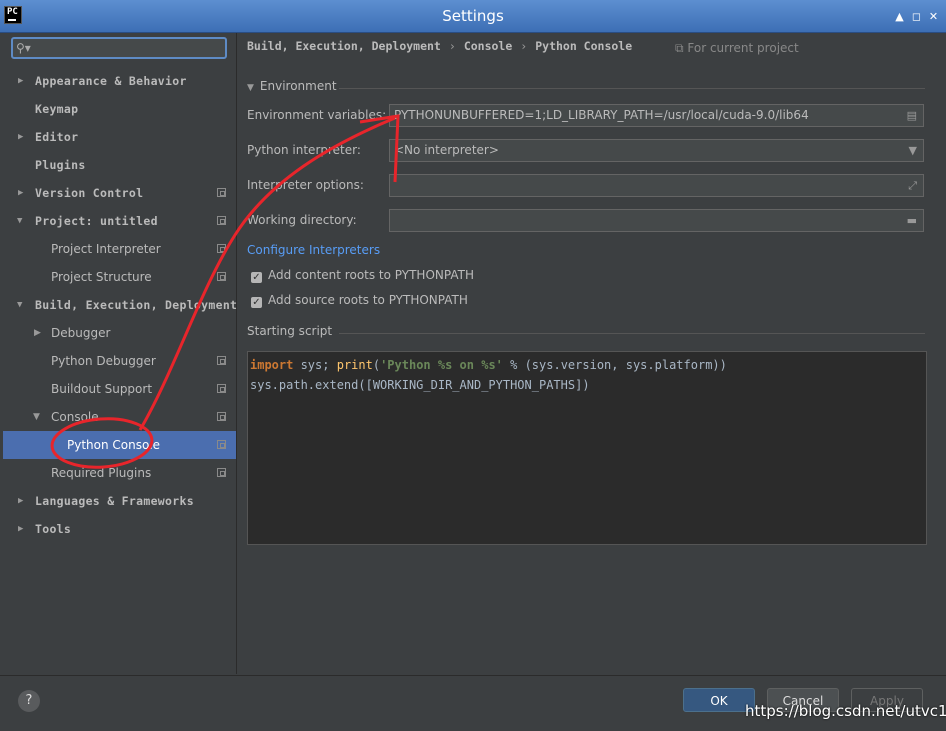 Image resolution: width=946 pixels, height=731 pixels. I want to click on maximize-icon: ◻, so click(916, 16).